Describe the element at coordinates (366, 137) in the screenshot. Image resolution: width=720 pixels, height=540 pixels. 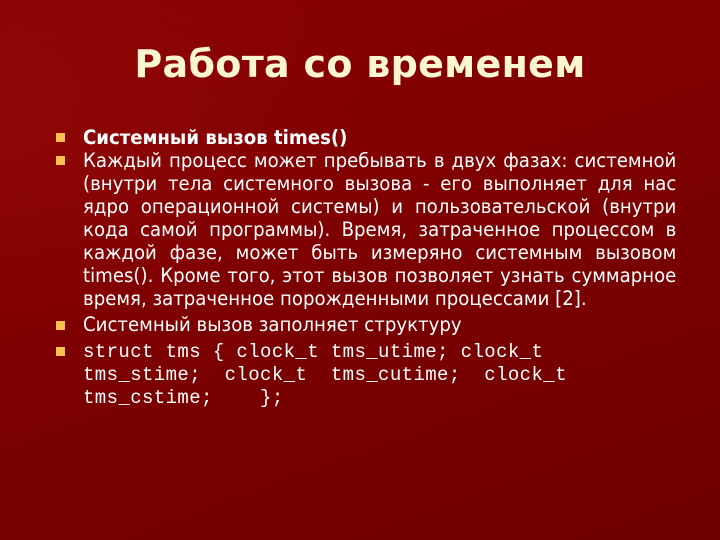
I see `bullet-item-times-call: Системный вызов times()` at that location.